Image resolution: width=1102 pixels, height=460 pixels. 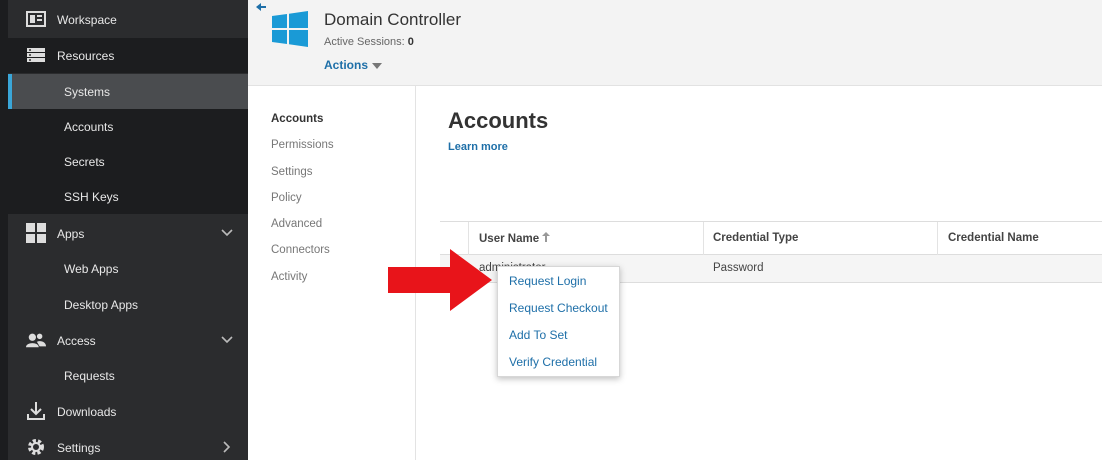 I want to click on column-header-label: User Name, so click(x=509, y=239).